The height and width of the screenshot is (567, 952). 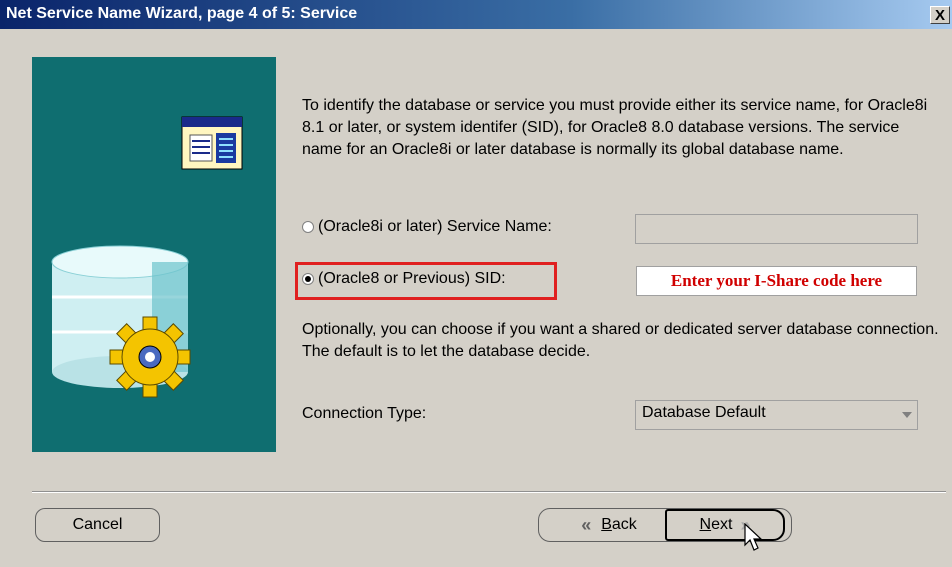 What do you see at coordinates (489, 492) in the screenshot?
I see `divider` at bounding box center [489, 492].